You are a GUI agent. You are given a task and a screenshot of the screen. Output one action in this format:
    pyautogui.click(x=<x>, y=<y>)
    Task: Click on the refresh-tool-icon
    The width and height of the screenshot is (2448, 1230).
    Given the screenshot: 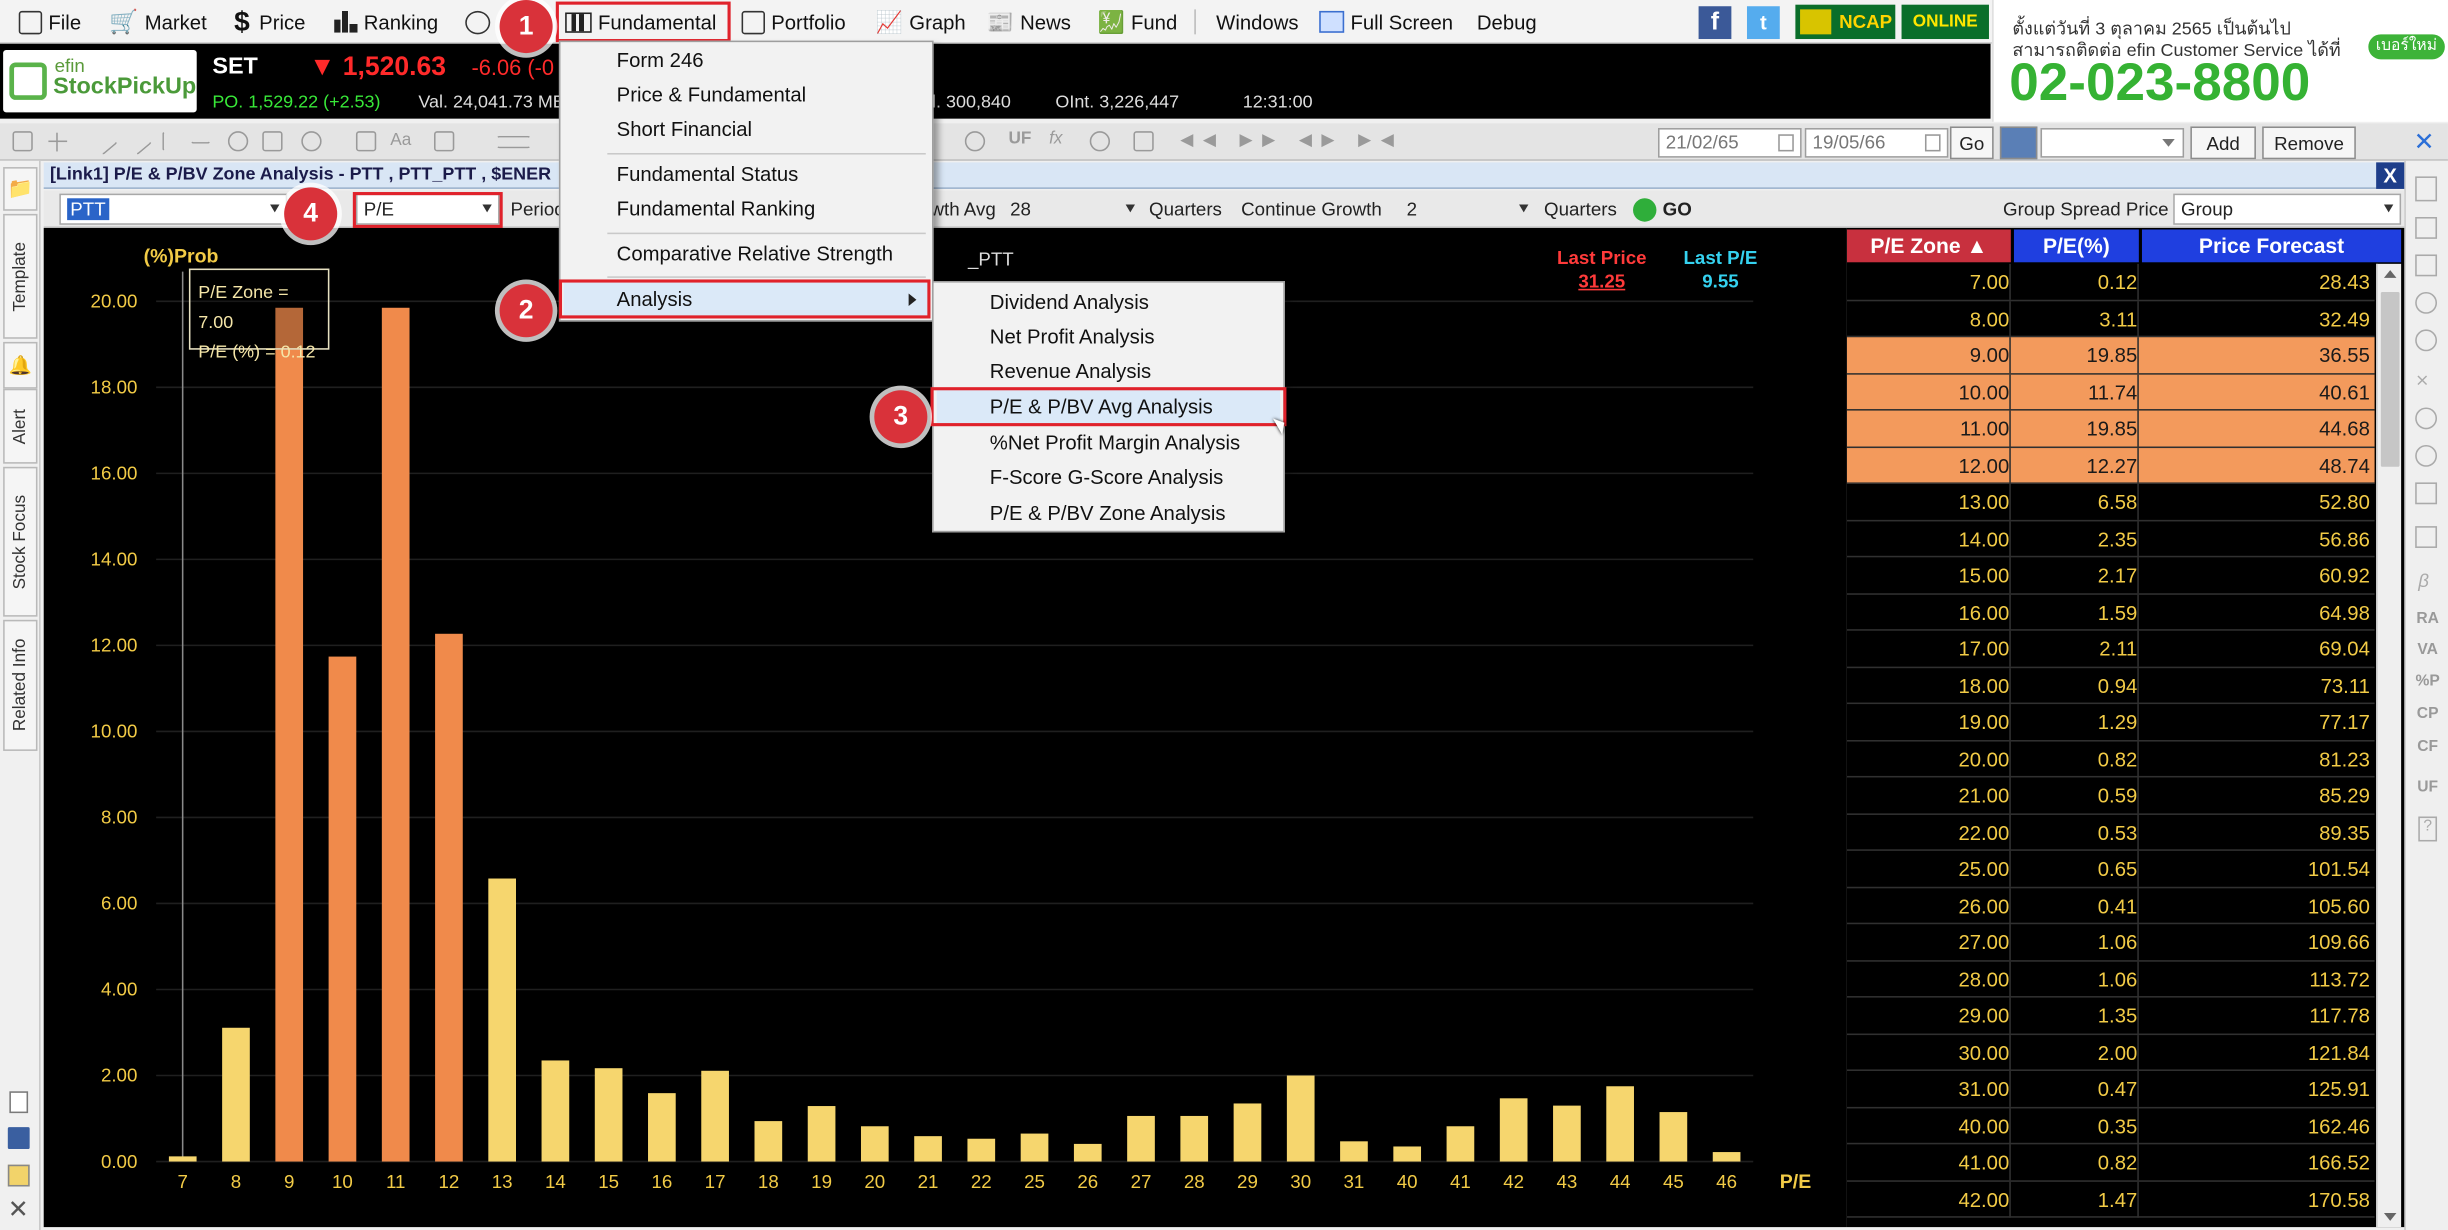 What is the action you would take?
    pyautogui.click(x=975, y=141)
    